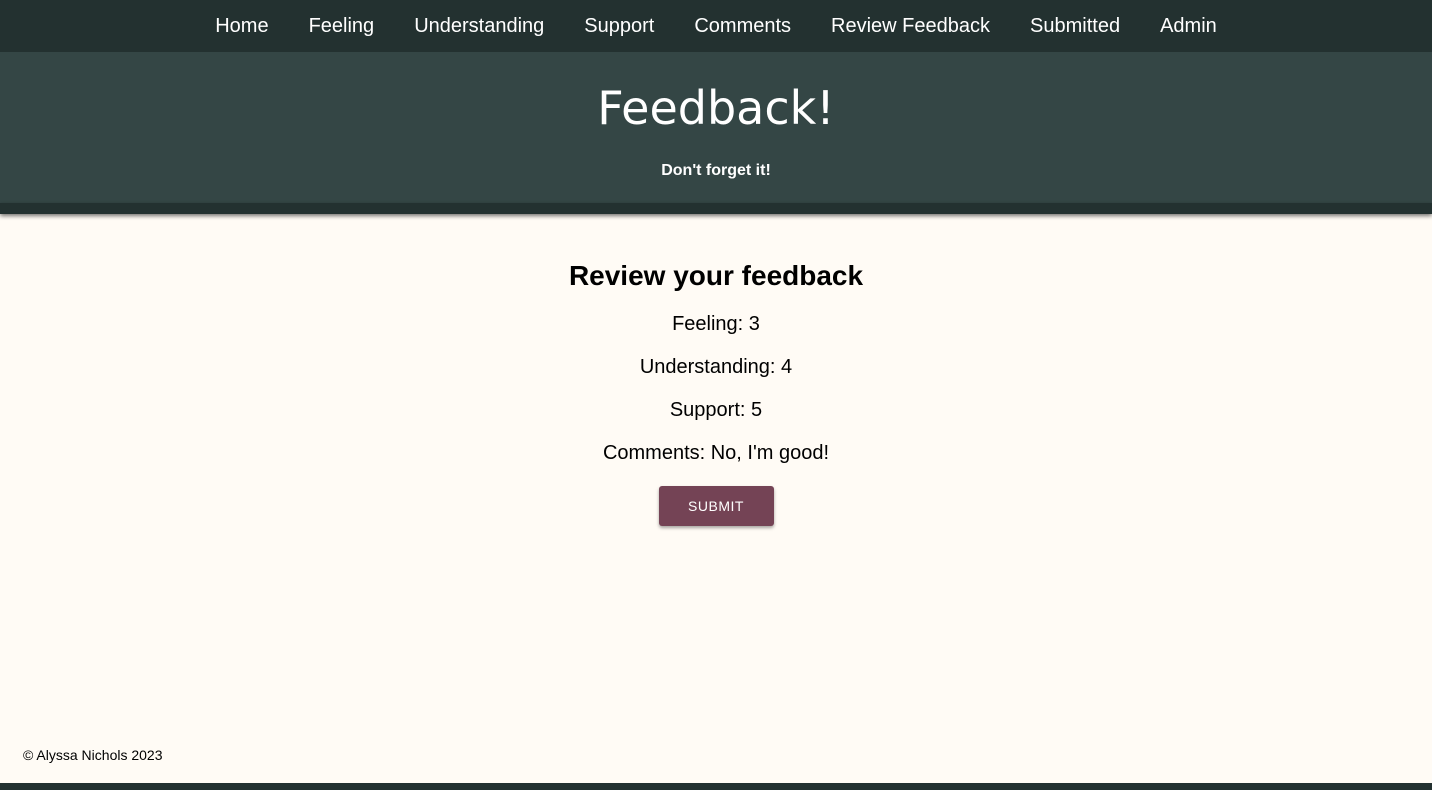  Describe the element at coordinates (716, 108) in the screenshot. I see `site-title: Feedback!` at that location.